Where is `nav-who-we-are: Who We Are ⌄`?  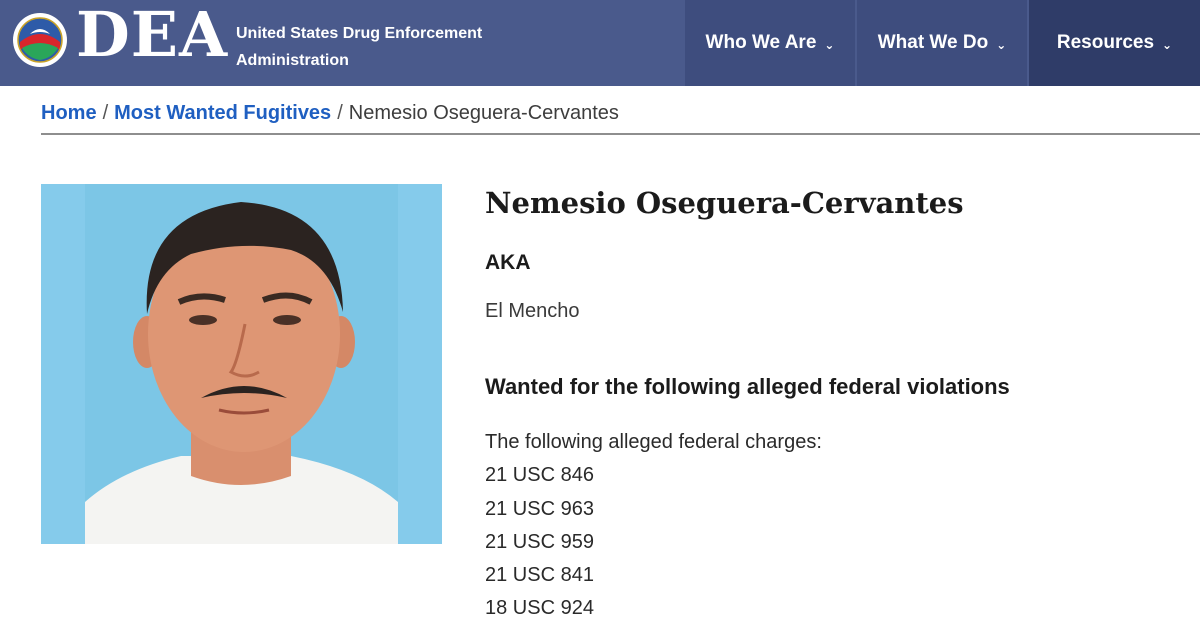
nav-who-we-are: Who We Are ⌄ is located at coordinates (770, 43).